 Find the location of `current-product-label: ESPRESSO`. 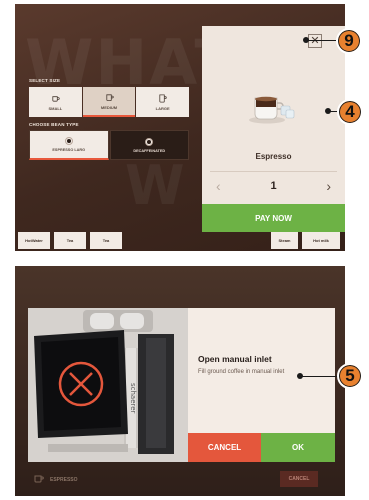

current-product-label: ESPRESSO is located at coordinates (64, 480).